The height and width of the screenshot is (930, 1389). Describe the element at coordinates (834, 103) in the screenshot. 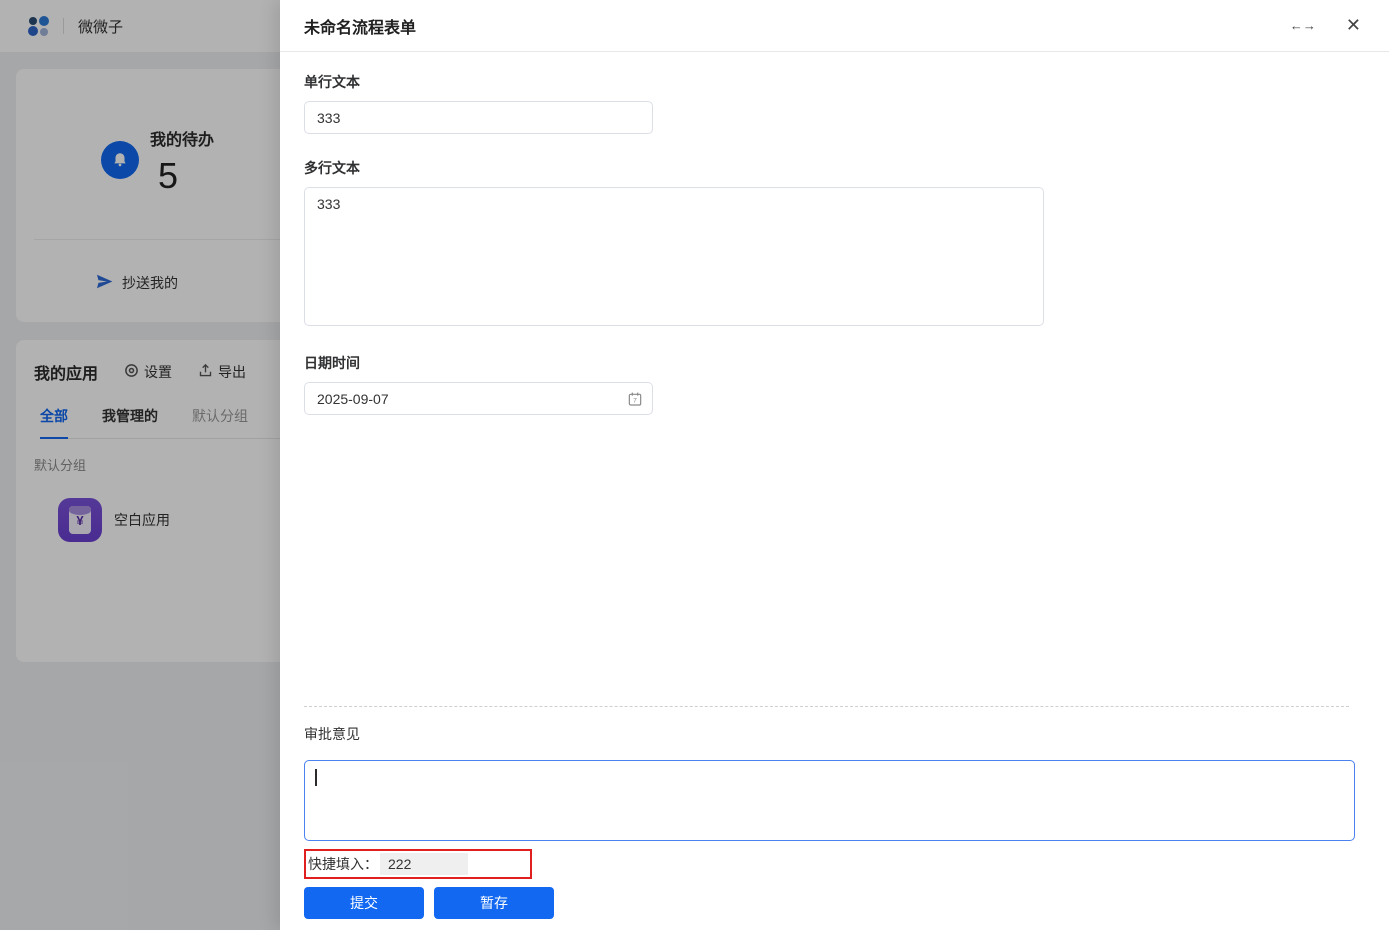

I see `field-single-text: 单行文本` at that location.